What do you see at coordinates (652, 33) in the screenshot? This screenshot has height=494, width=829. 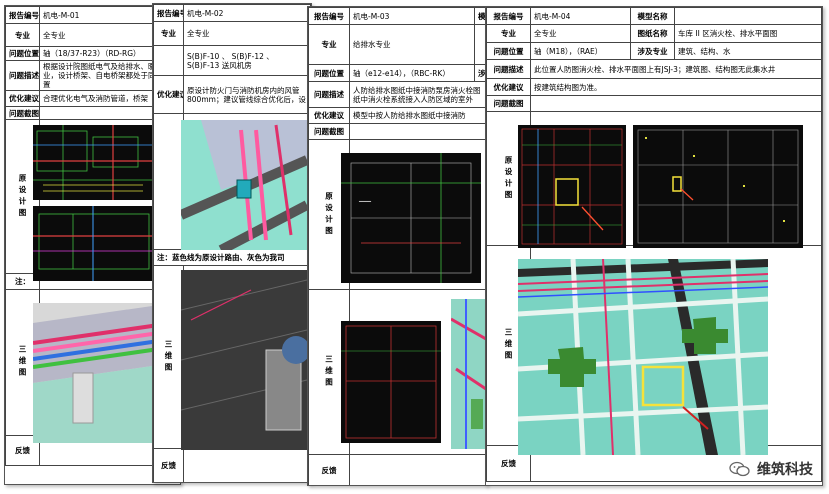 I see `drawing-name-label: 图纸名称` at bounding box center [652, 33].